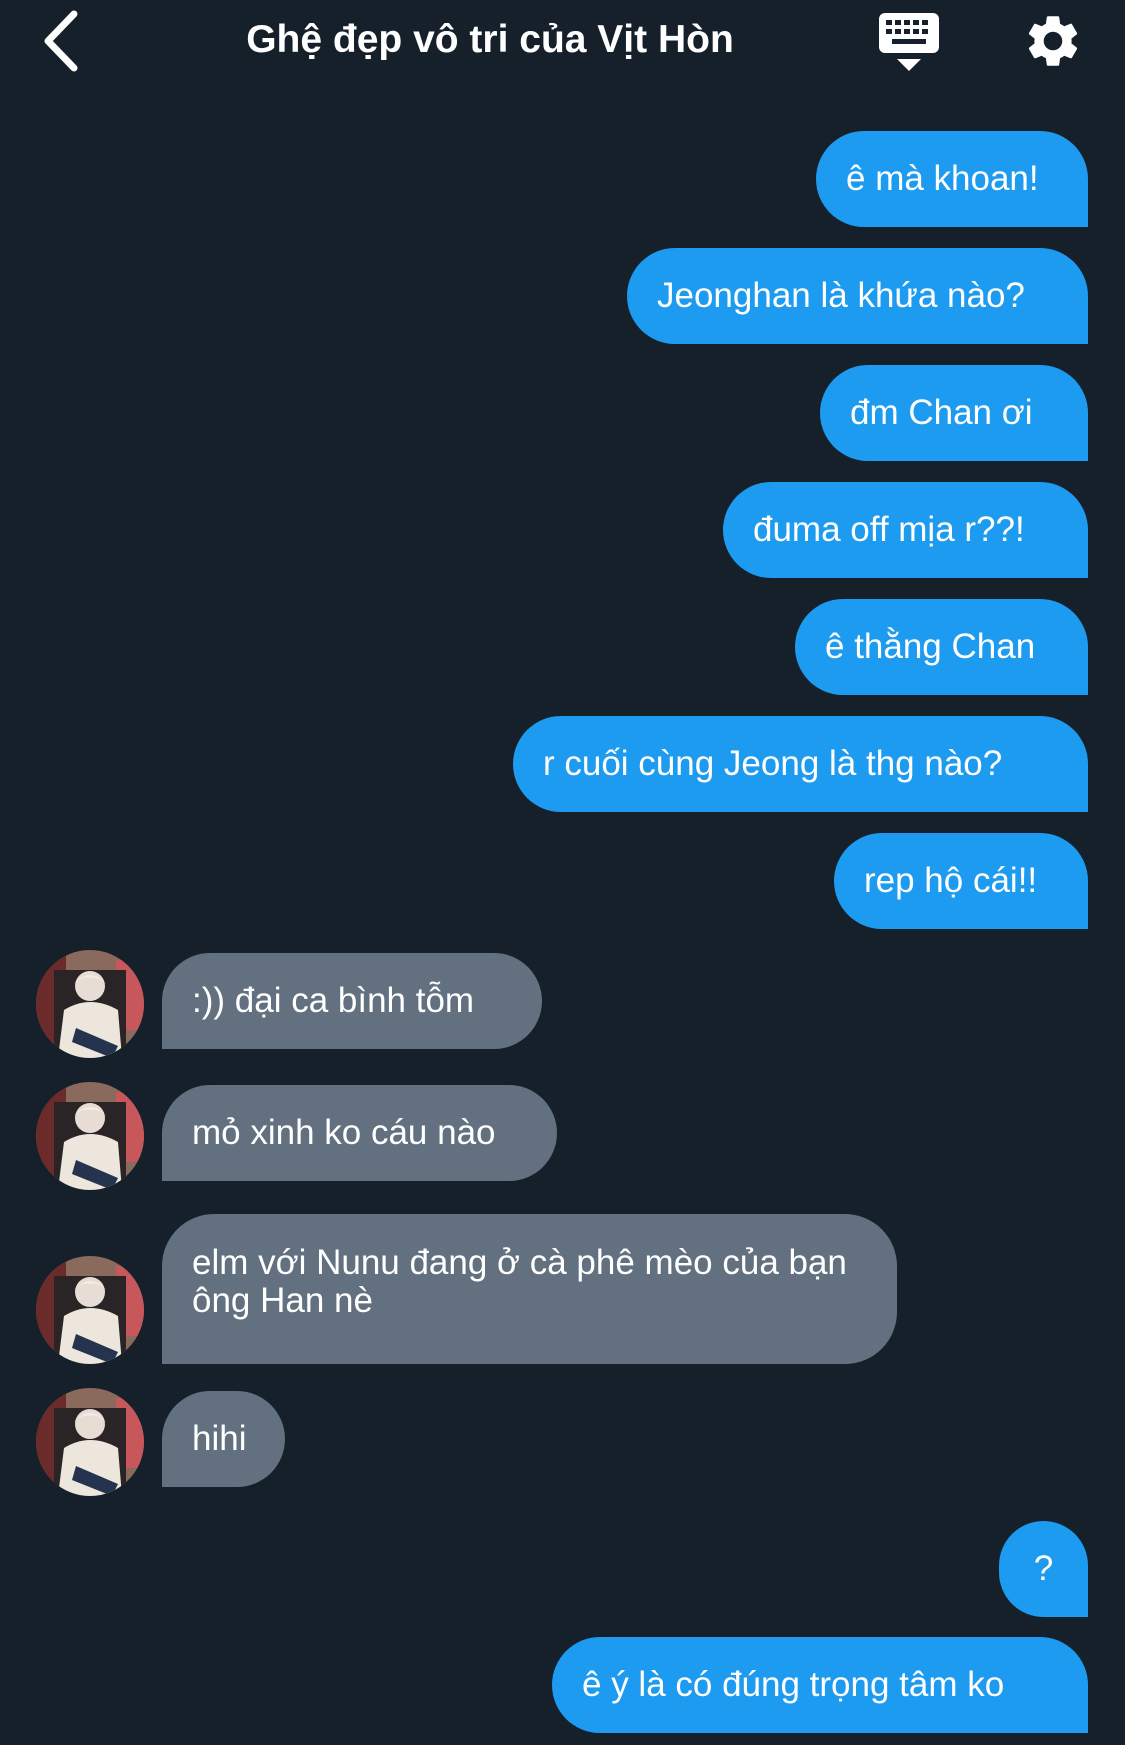 The height and width of the screenshot is (1745, 1125). I want to click on outgoing-message: r cuối cùng Jeong là thg nào?, so click(800, 764).